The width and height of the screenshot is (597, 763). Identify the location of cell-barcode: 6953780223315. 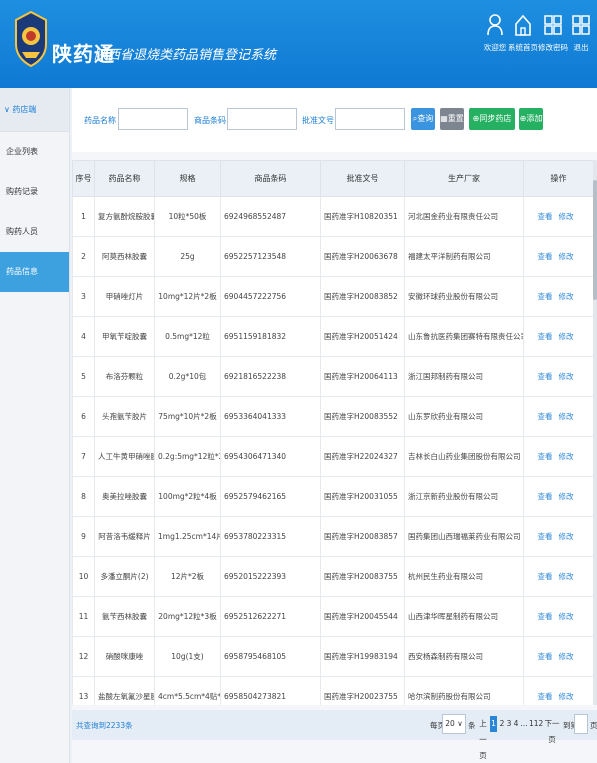
(270, 536).